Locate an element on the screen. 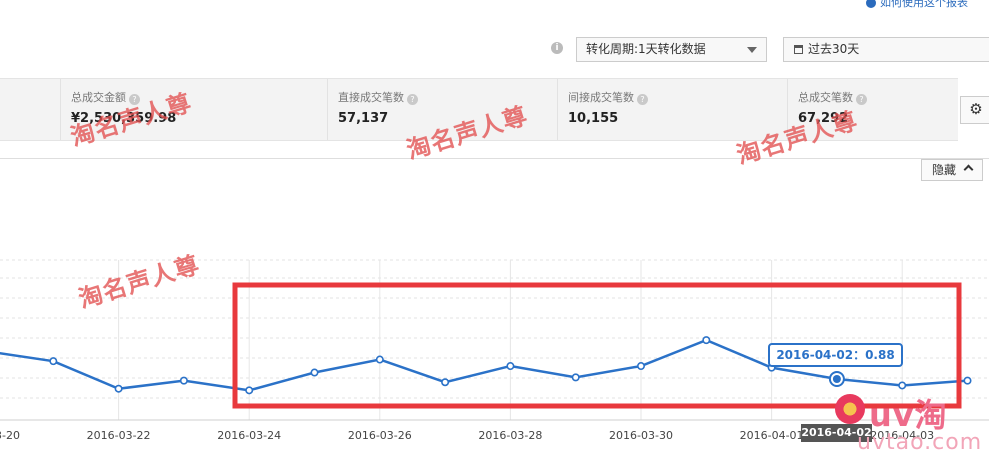  x-tick-label: 2016-03-28 is located at coordinates (510, 435).